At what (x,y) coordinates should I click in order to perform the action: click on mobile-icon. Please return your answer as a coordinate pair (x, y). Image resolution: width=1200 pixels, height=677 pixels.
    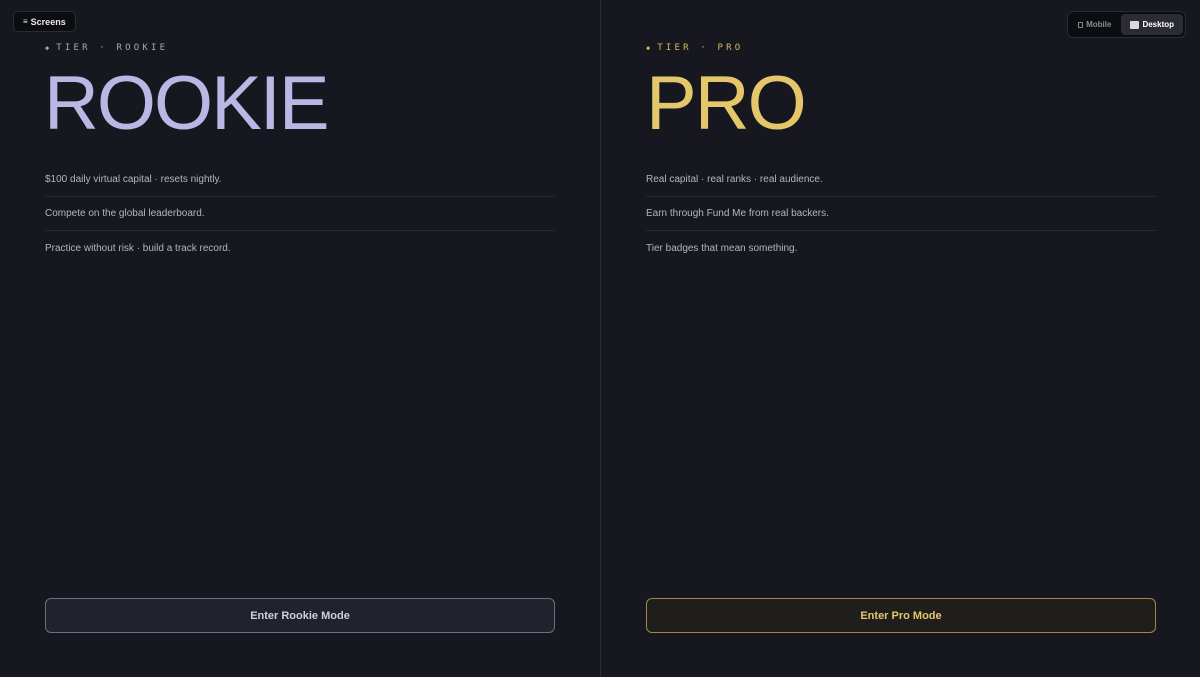
    Looking at the image, I should click on (1081, 24).